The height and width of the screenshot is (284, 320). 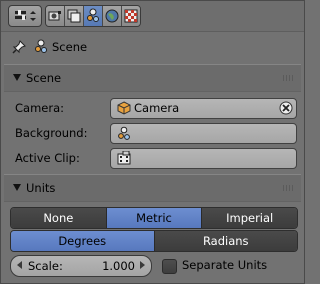 I want to click on decrement-arrow-icon, so click(x=19, y=265).